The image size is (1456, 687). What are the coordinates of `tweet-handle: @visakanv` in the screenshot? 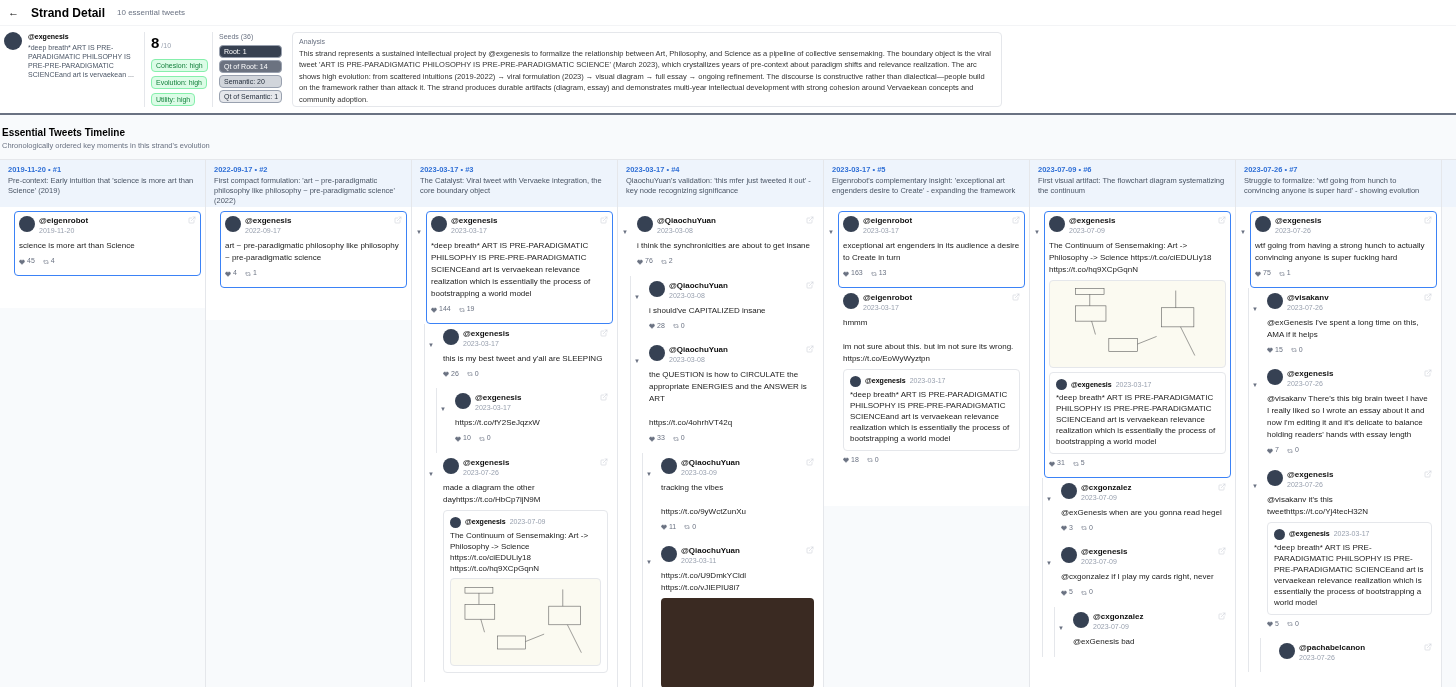 It's located at (1353, 297).